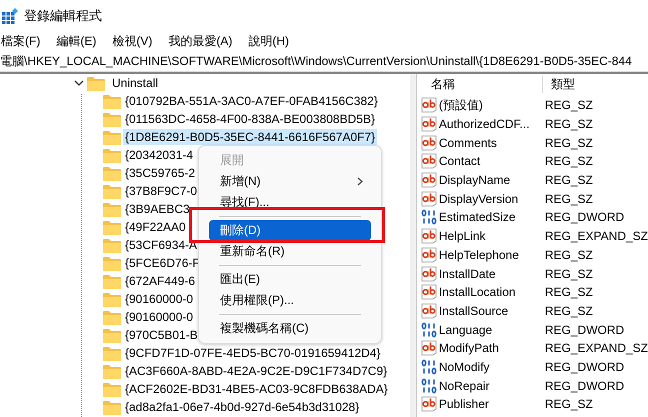 Image resolution: width=648 pixels, height=417 pixels. Describe the element at coordinates (242, 407) in the screenshot. I see `tree-item: {ad8a2fa1-06e7-4b0d-927d-6e54b3d31028}` at that location.